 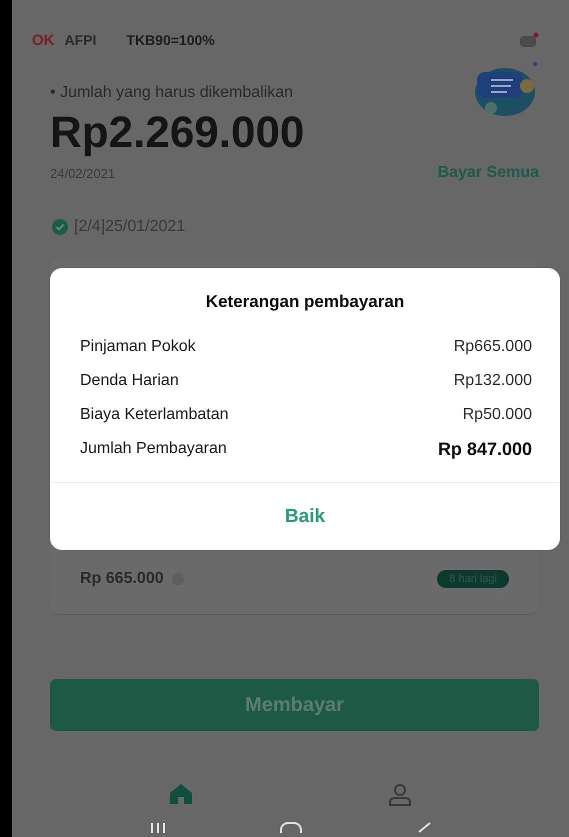 I want to click on home-icon, so click(x=181, y=794).